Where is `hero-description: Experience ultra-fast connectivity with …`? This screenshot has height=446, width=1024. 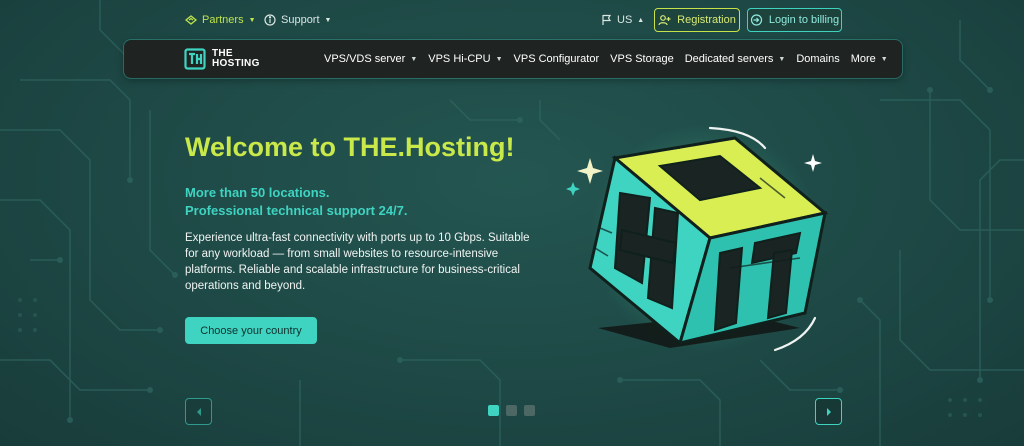
hero-description: Experience ultra-fast connectivity with … is located at coordinates (357, 262).